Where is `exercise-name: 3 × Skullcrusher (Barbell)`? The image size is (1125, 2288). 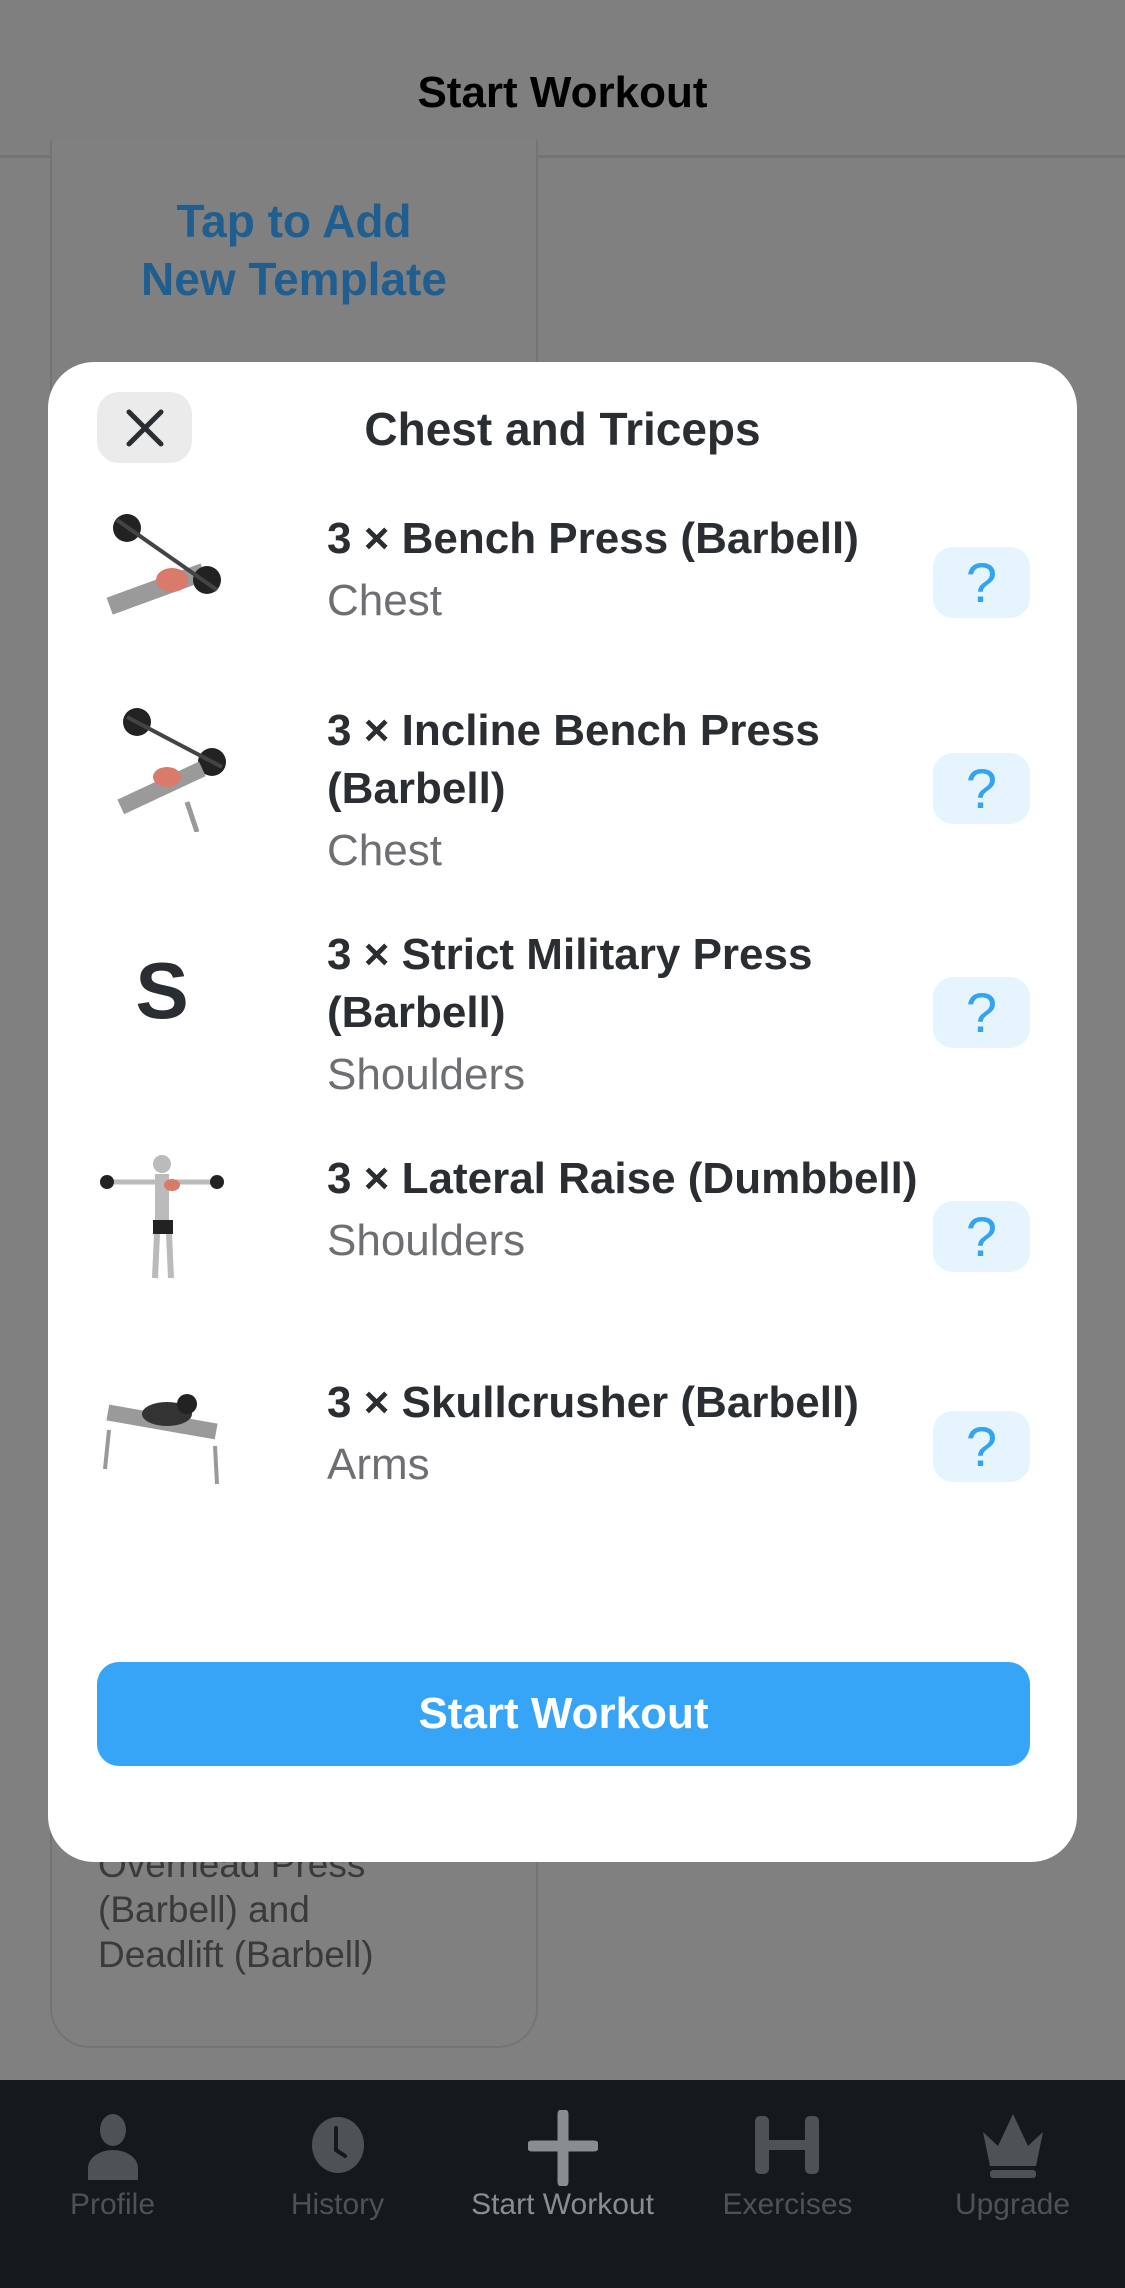 exercise-name: 3 × Skullcrusher (Barbell) is located at coordinates (593, 1402).